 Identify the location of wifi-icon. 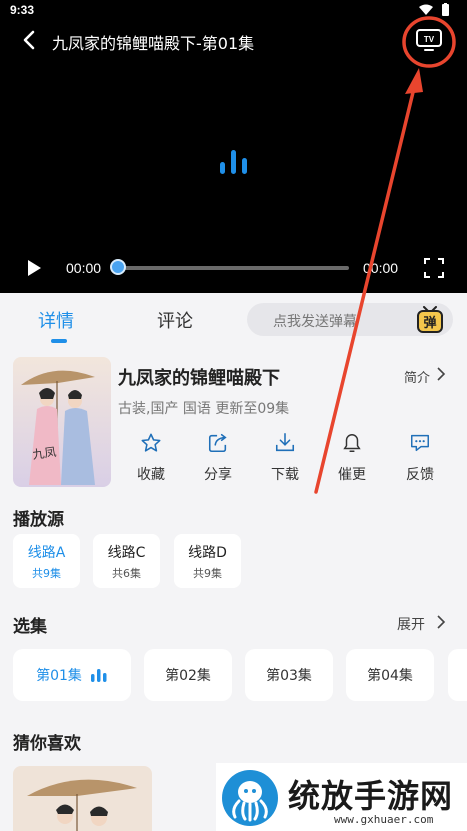
(426, 9).